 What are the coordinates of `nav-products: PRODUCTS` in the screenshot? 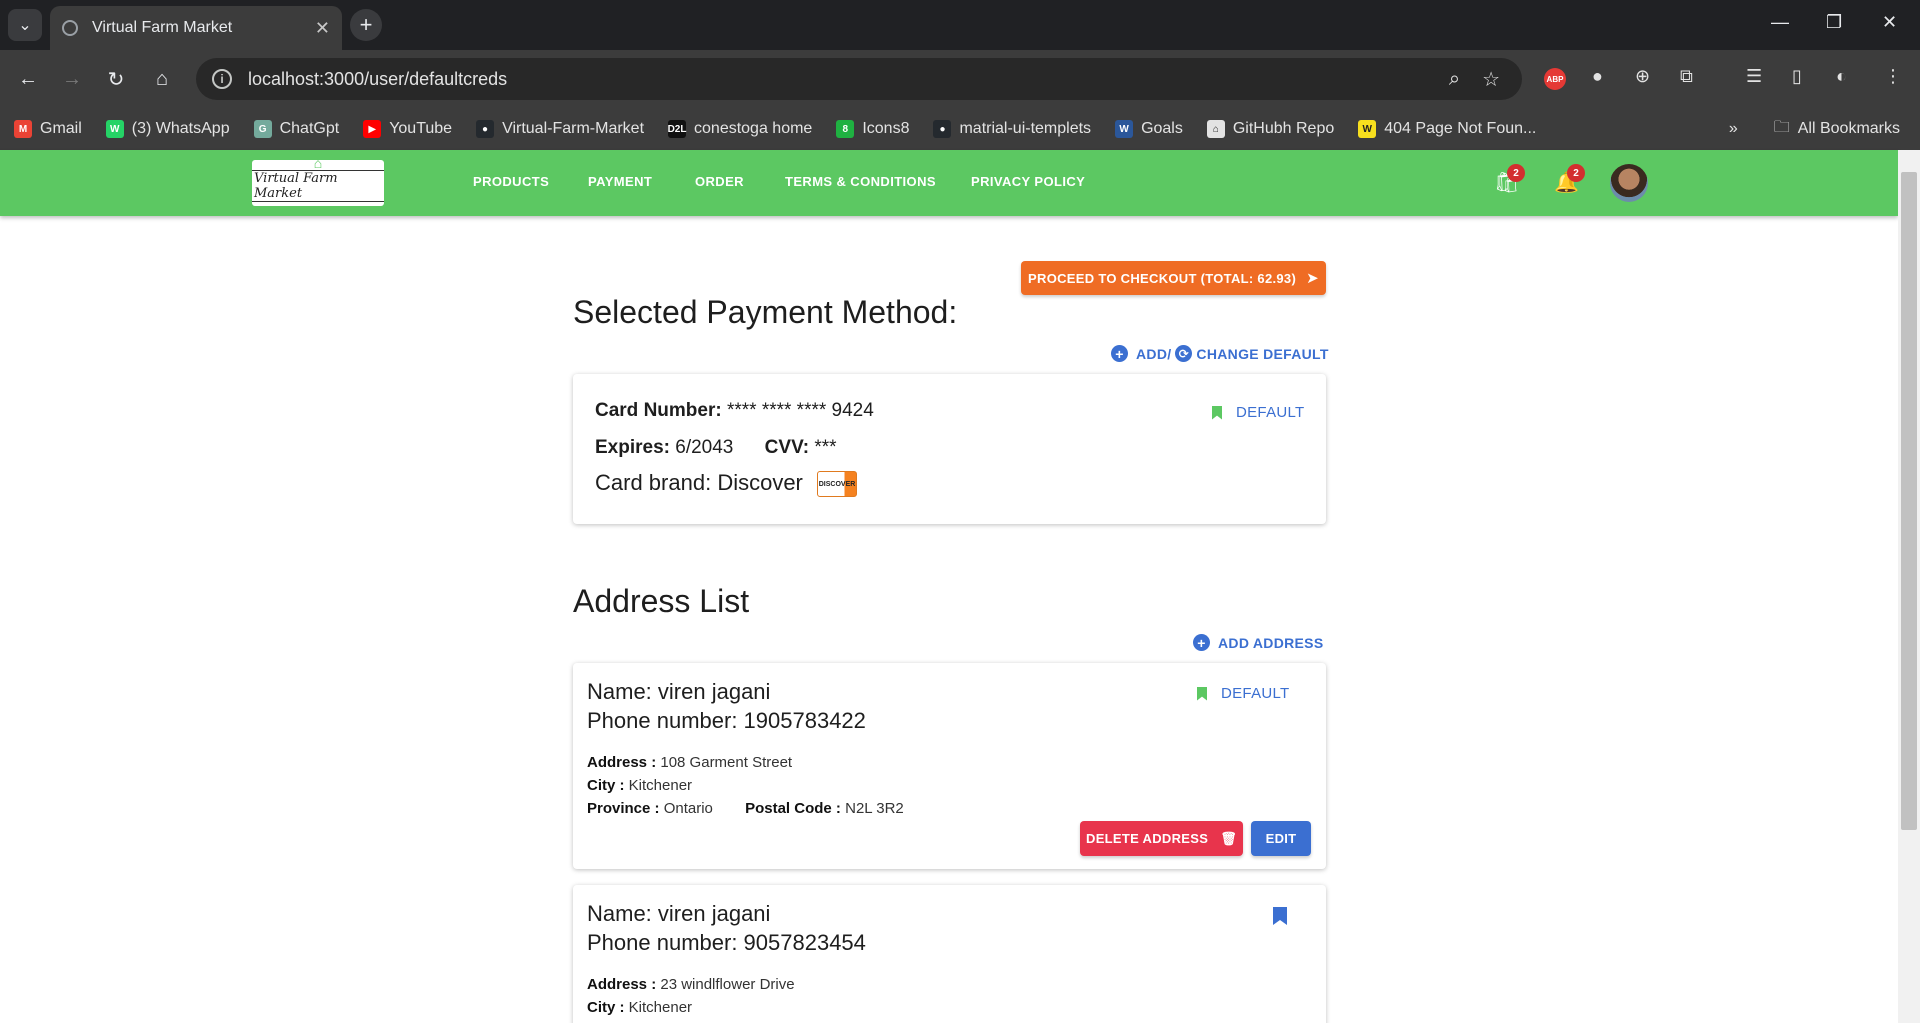 It's located at (511, 181).